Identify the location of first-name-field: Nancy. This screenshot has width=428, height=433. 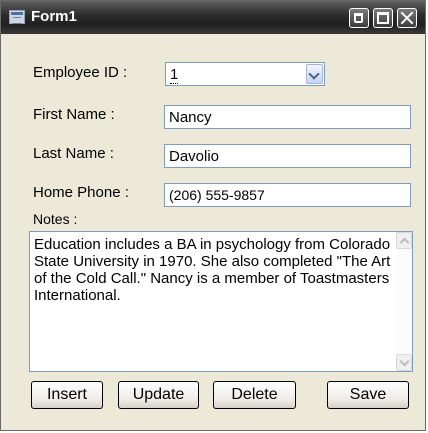
(287, 117).